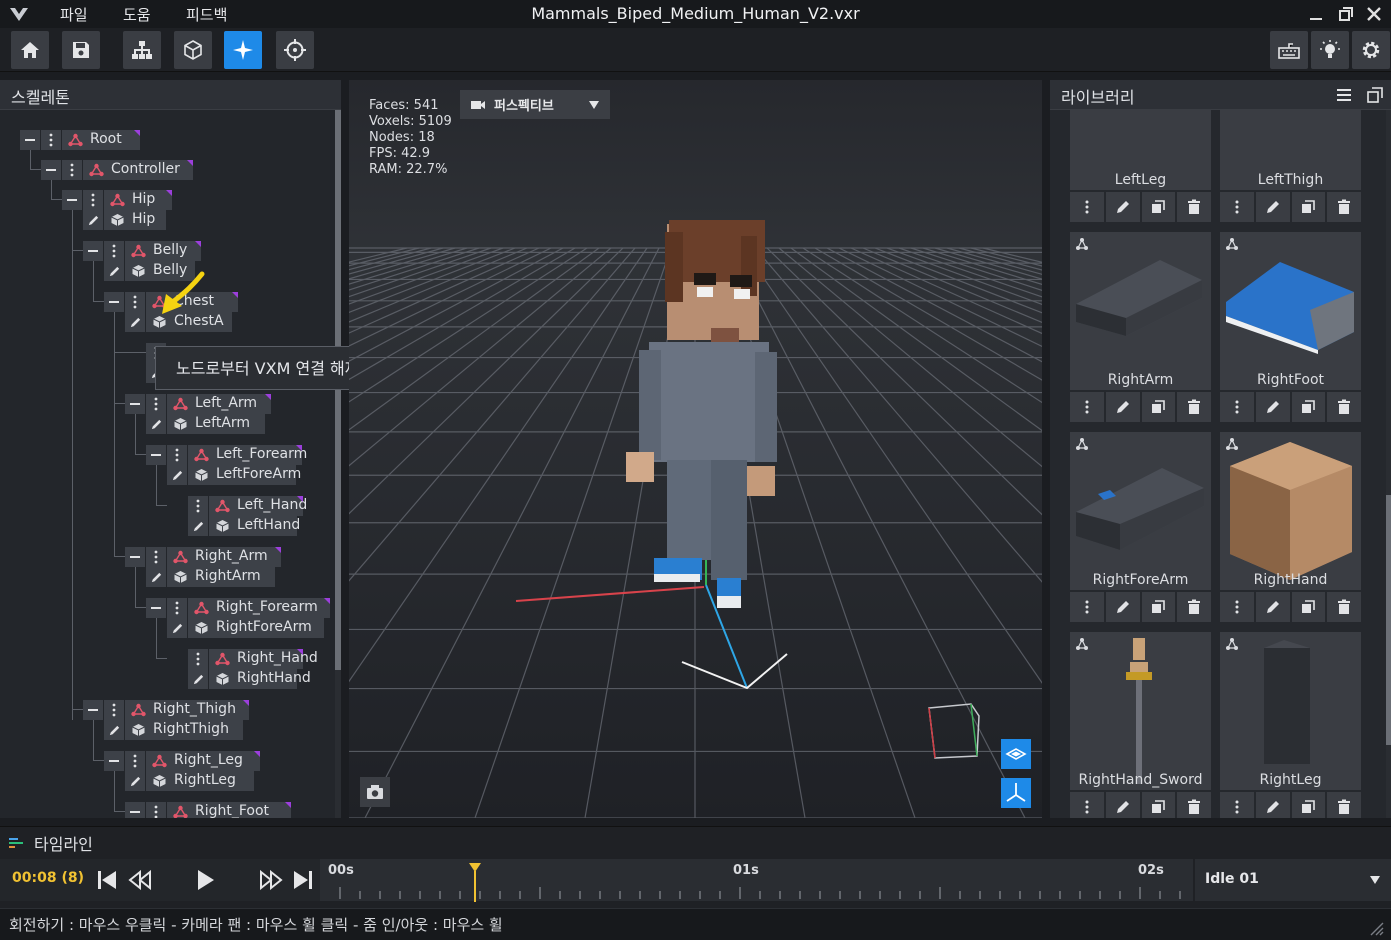  I want to click on library-thumbnail: RightLeg, so click(1290, 711).